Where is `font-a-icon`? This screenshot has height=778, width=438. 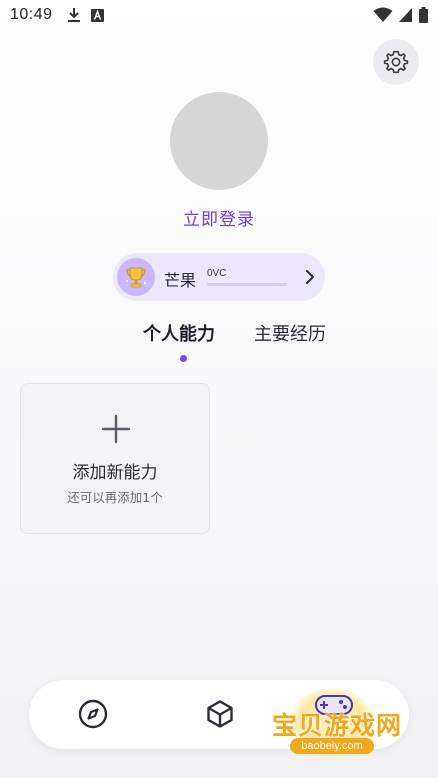
font-a-icon is located at coordinates (97, 15).